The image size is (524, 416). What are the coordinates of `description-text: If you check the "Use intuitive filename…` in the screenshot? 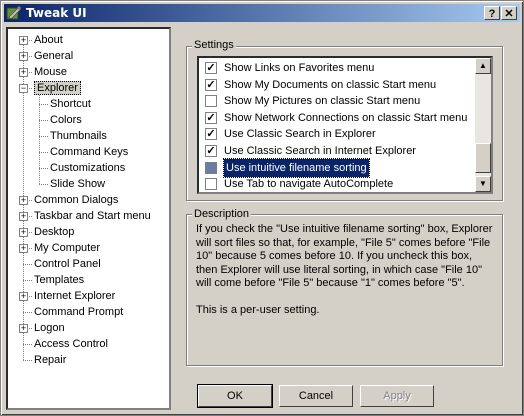 It's located at (345, 270).